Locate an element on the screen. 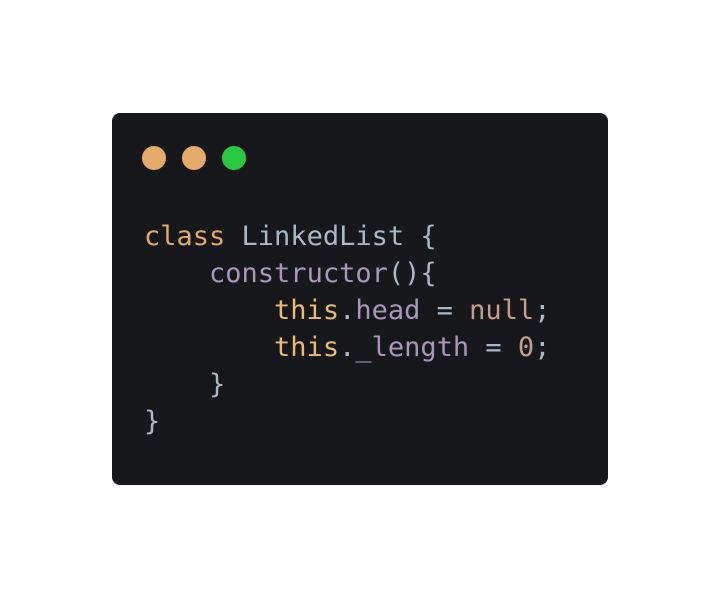  code-token-classname: LinkedList is located at coordinates (323, 236).